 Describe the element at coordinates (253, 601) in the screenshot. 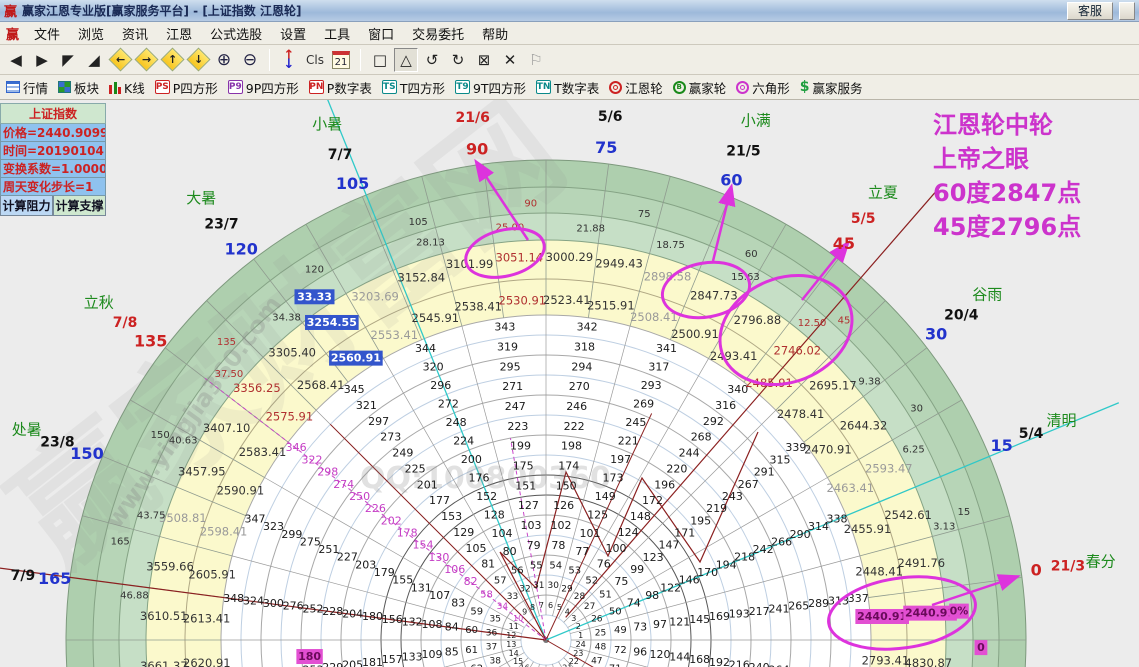

I see `svg-text: 324` at that location.